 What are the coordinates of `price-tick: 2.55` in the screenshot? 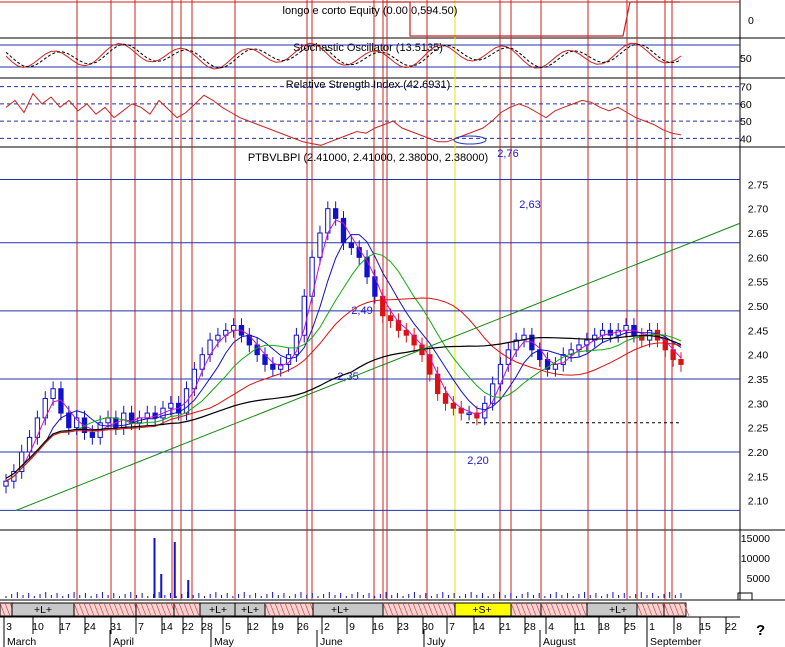 It's located at (758, 283).